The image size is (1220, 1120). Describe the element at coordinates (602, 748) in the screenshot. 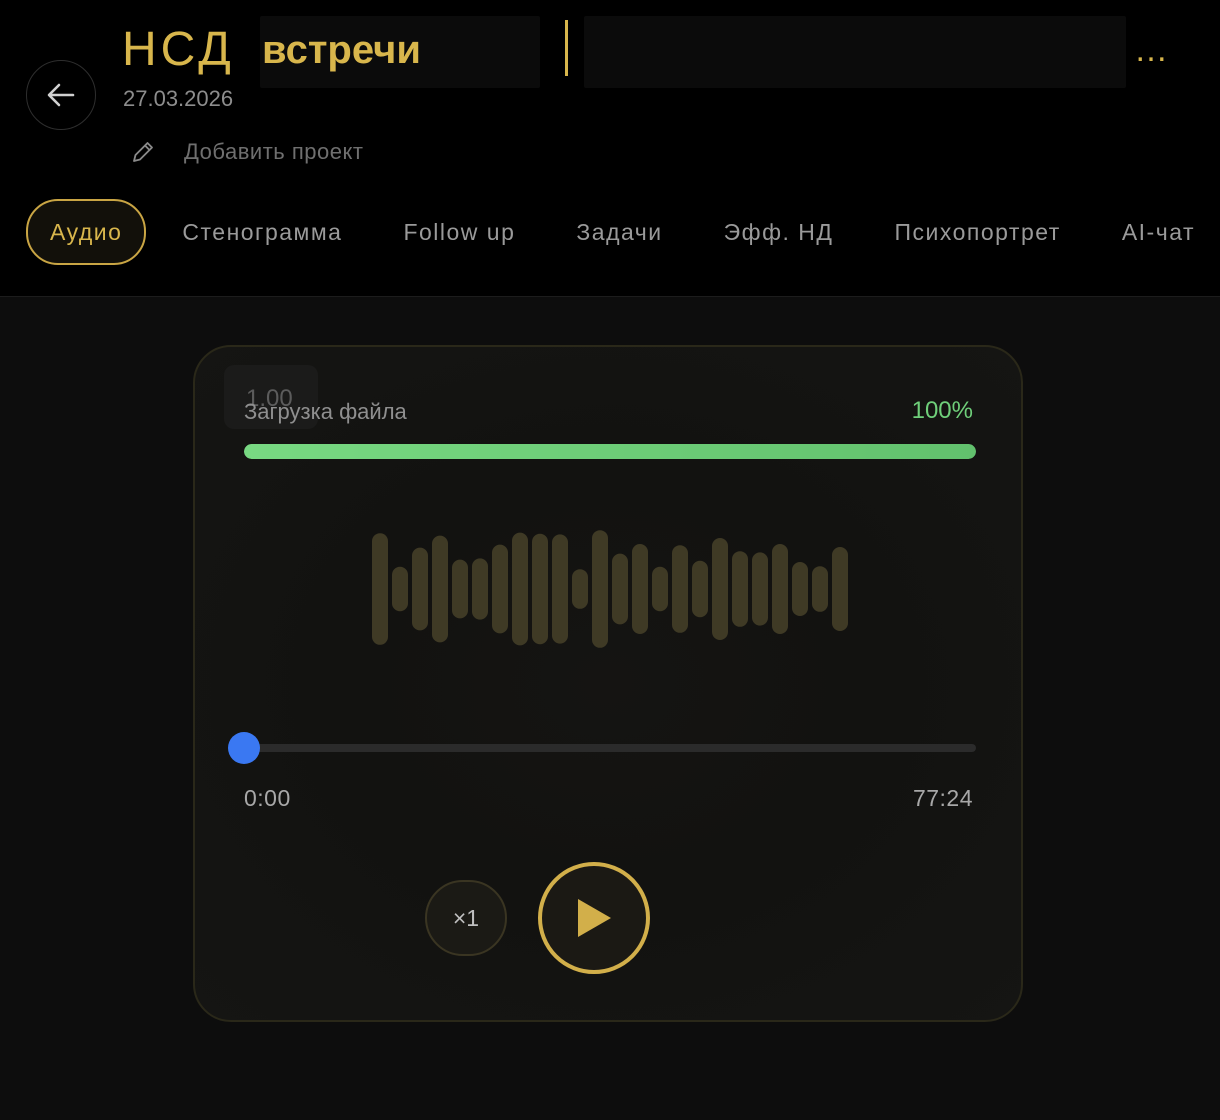

I see `seek-bar` at that location.